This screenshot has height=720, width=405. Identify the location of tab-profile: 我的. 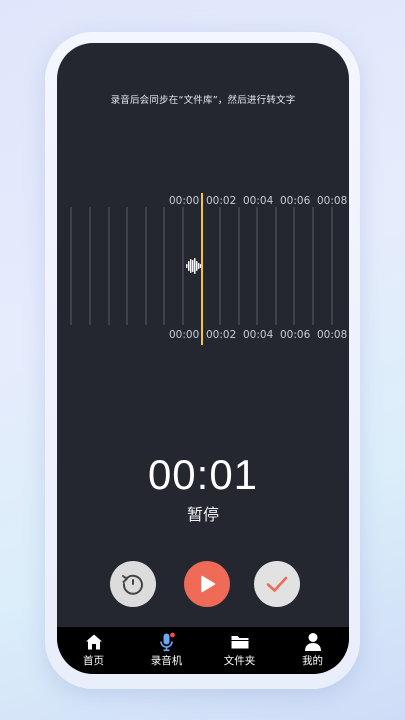
(312, 650).